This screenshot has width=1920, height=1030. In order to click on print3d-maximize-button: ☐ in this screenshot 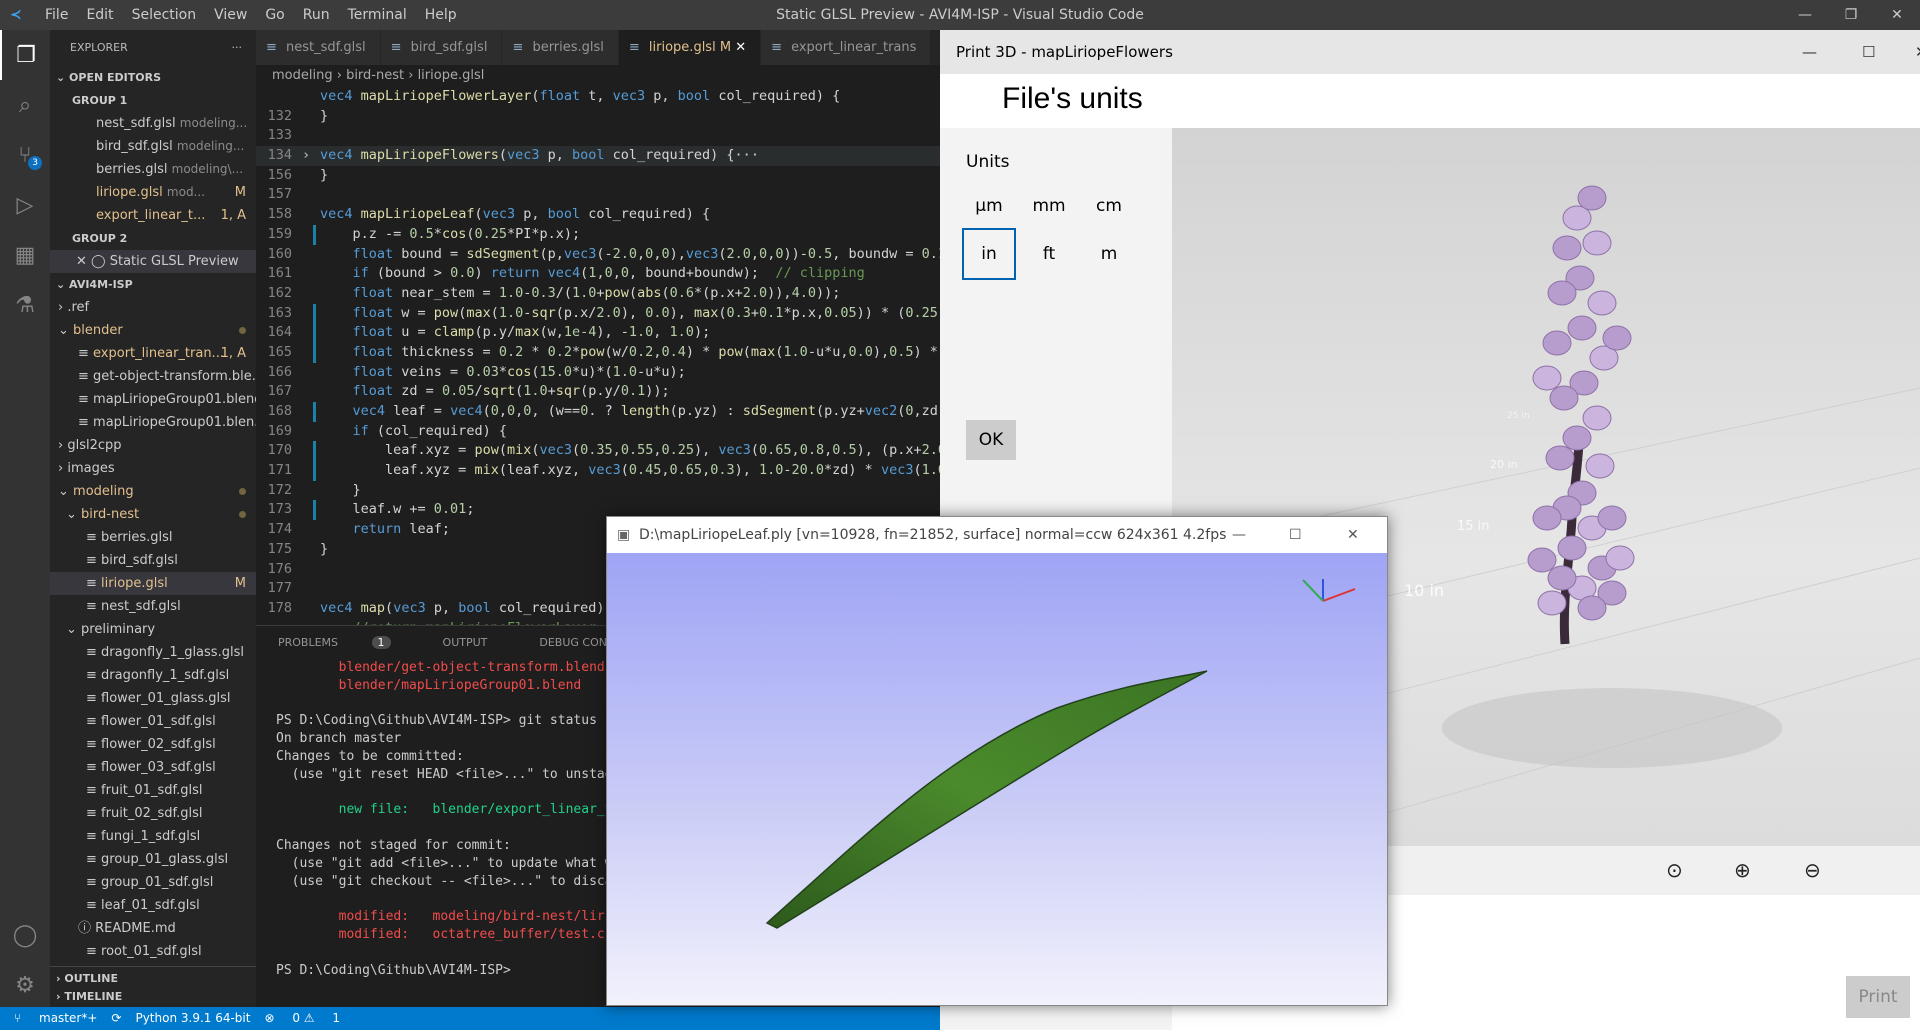, I will do `click(1868, 52)`.